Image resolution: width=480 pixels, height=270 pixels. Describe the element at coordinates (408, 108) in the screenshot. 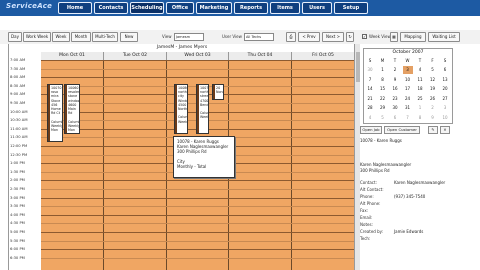

I see `mini-calendar-day: 31` at that location.